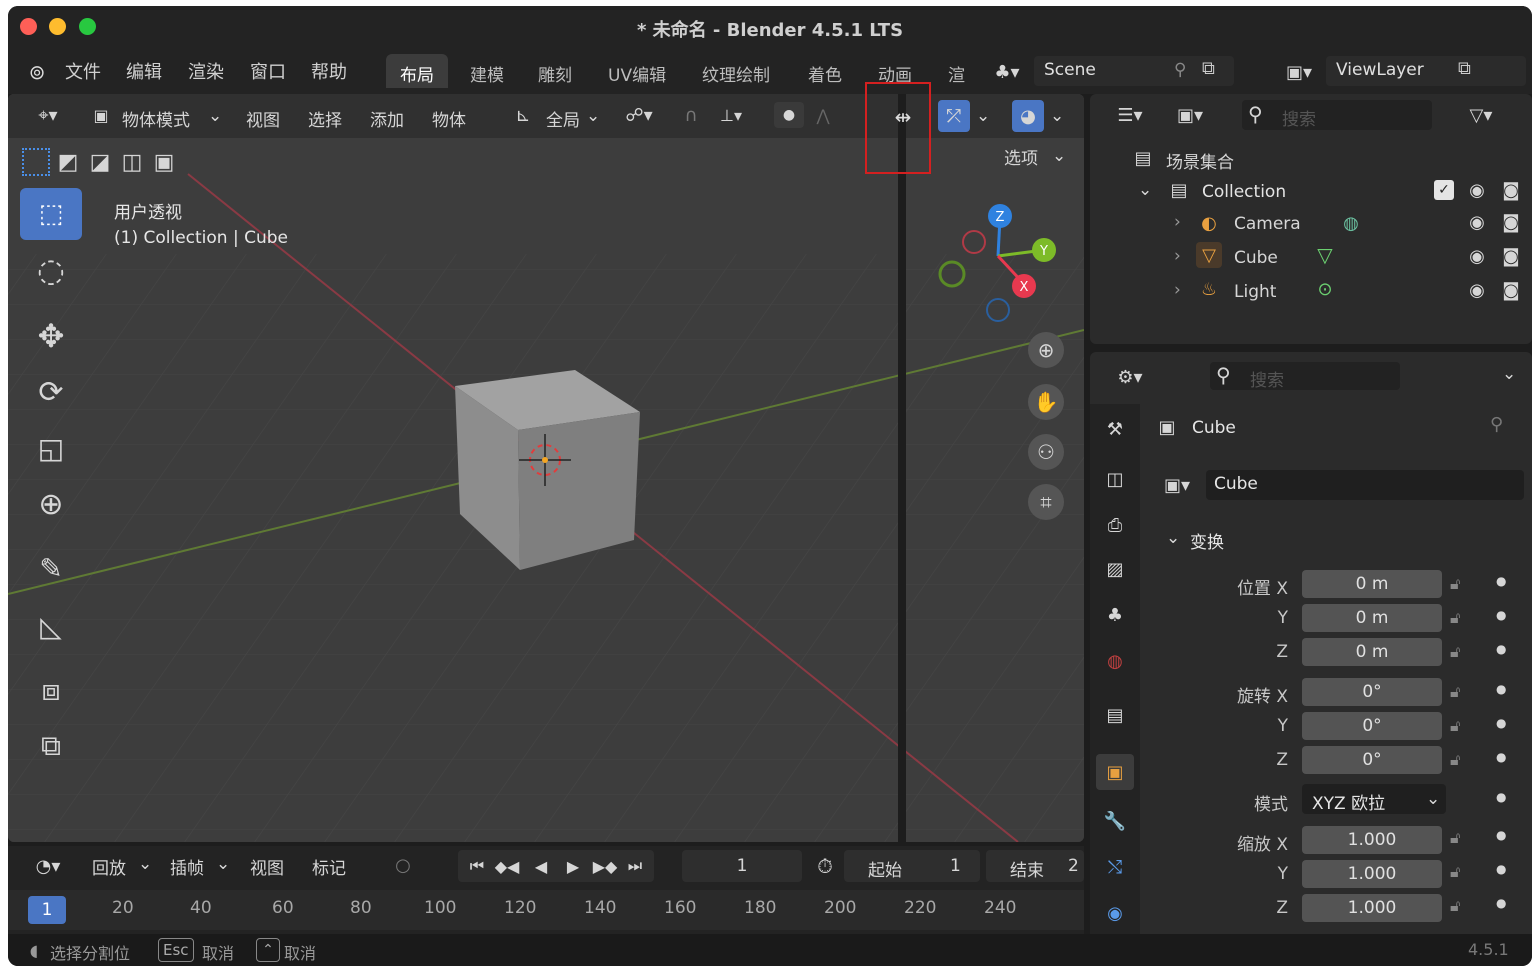 Image resolution: width=1540 pixels, height=969 pixels. I want to click on outliner-item-cube: Cube, so click(1256, 258).